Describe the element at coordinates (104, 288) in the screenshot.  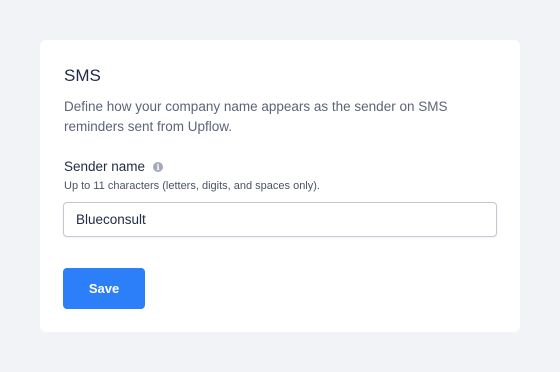
I see `save-button: Save` at that location.